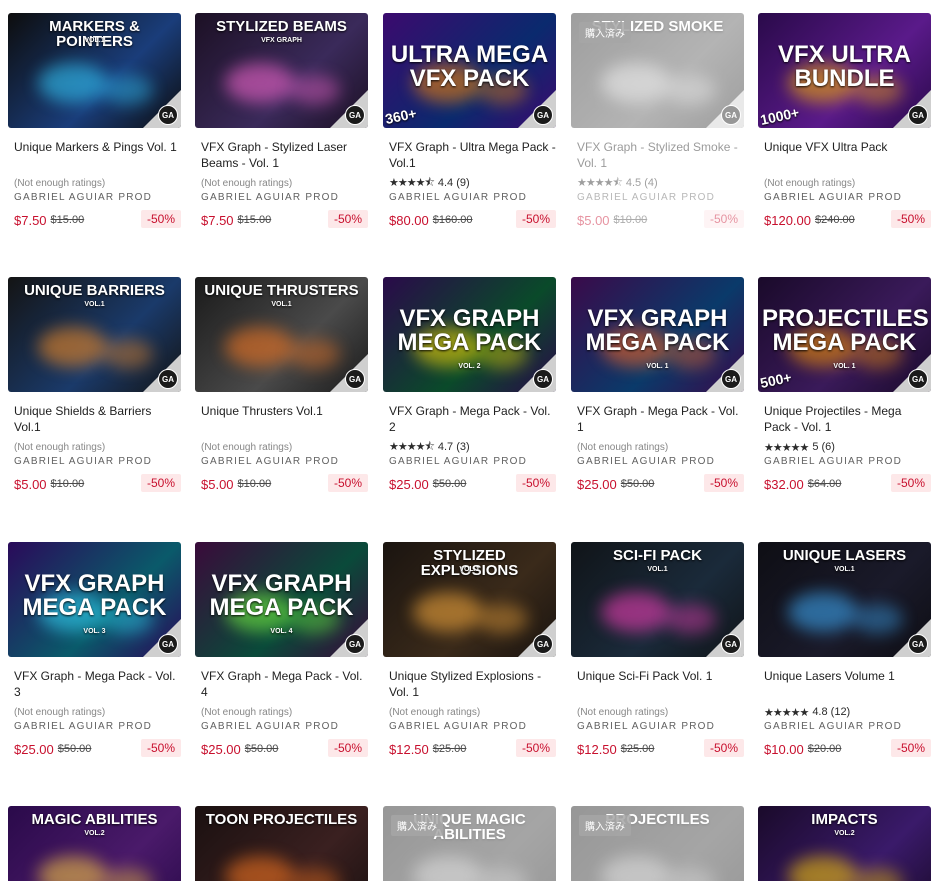  Describe the element at coordinates (281, 70) in the screenshot. I see `product-thumbnail: STYLIZED BEAMS VFX GRAPH GA` at that location.